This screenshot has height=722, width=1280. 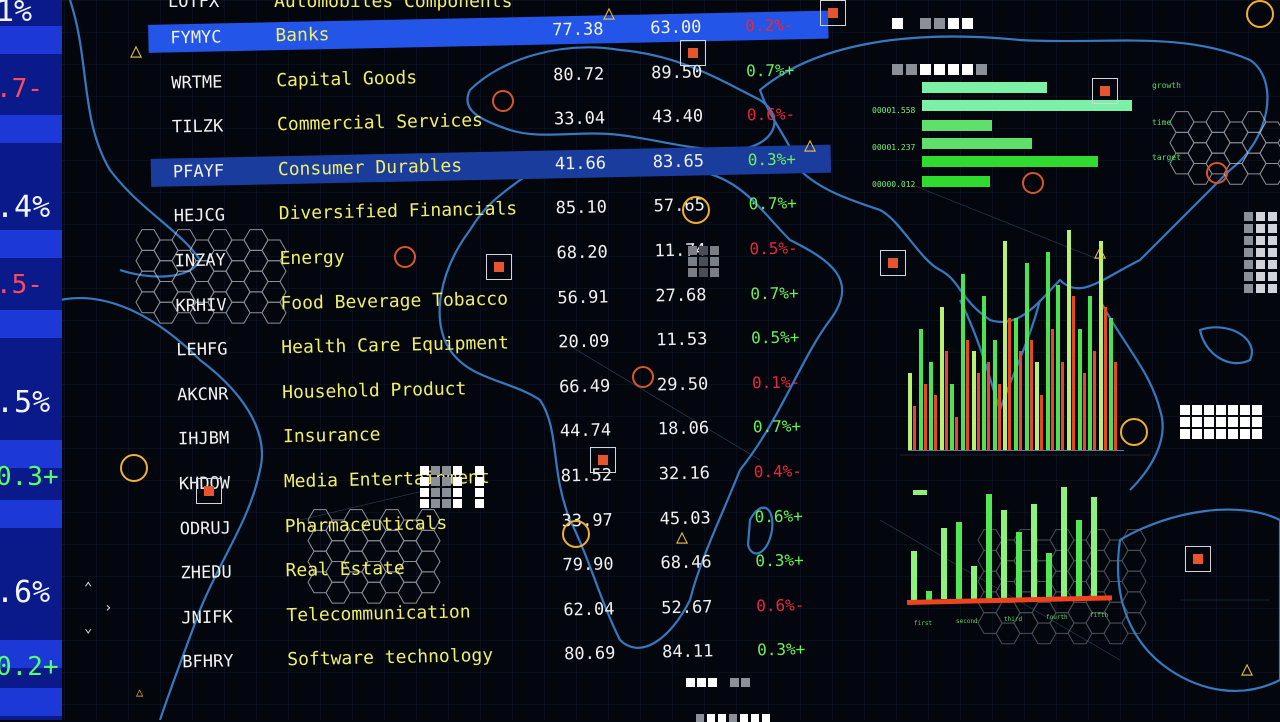 What do you see at coordinates (346, 79) in the screenshot?
I see `sector-name: Capital Goods` at bounding box center [346, 79].